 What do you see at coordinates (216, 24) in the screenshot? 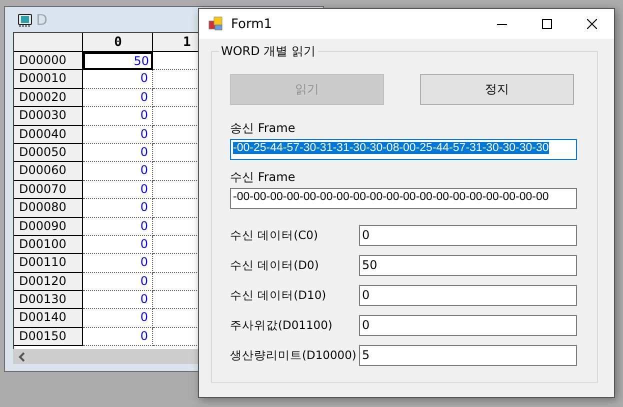
I see `app-icon` at bounding box center [216, 24].